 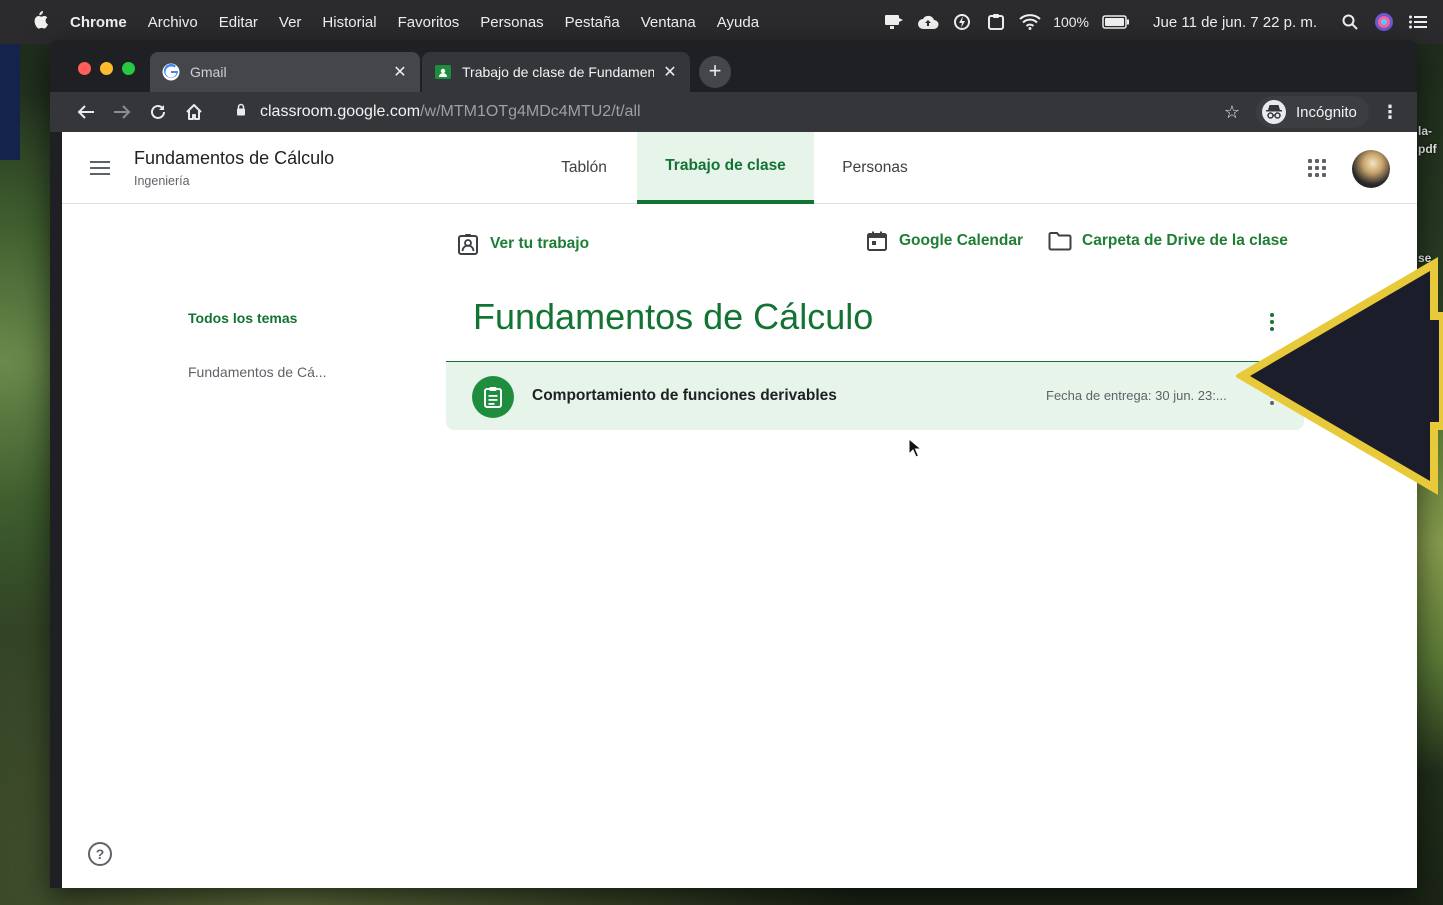 I want to click on help-icon: ?, so click(x=100, y=854).